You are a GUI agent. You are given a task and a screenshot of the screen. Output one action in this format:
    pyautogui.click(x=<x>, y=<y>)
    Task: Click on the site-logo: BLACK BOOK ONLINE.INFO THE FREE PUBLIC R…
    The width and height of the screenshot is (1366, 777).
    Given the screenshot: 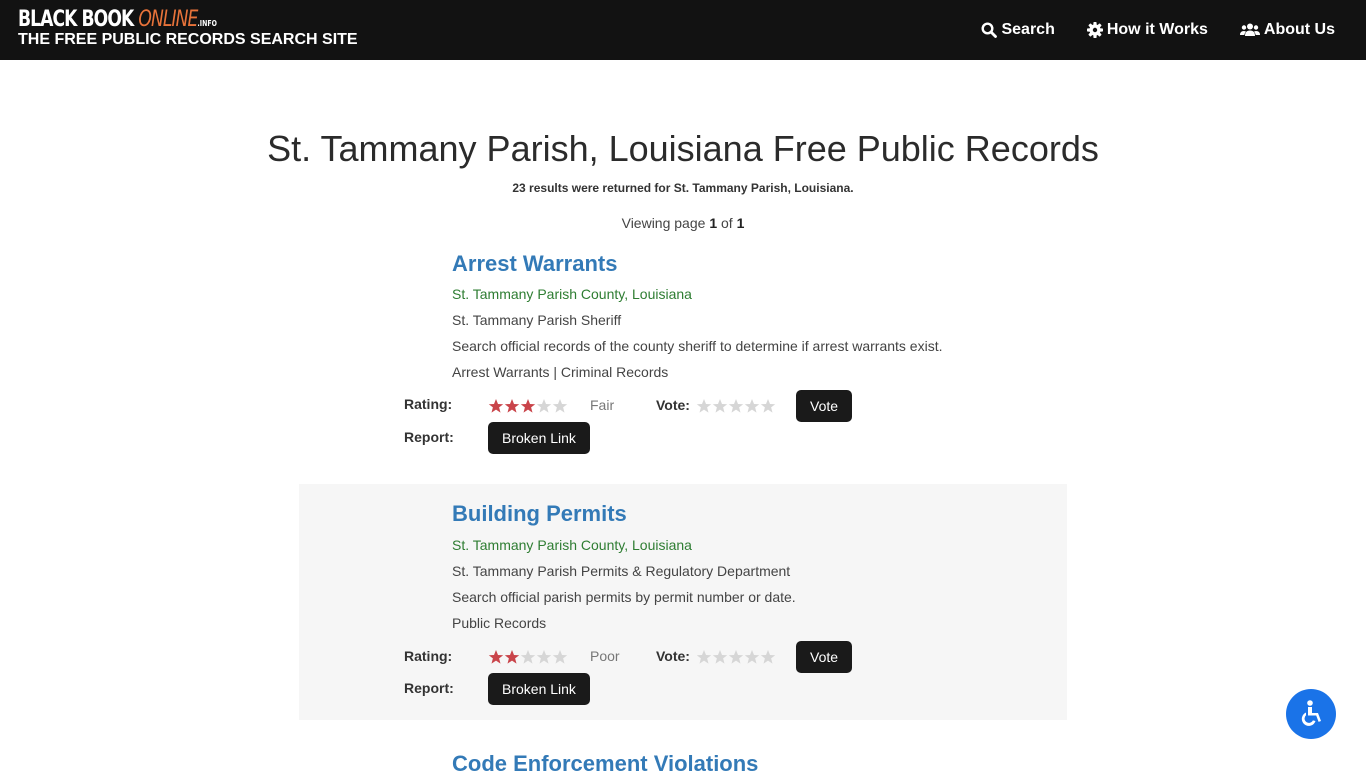 What is the action you would take?
    pyautogui.click(x=188, y=27)
    